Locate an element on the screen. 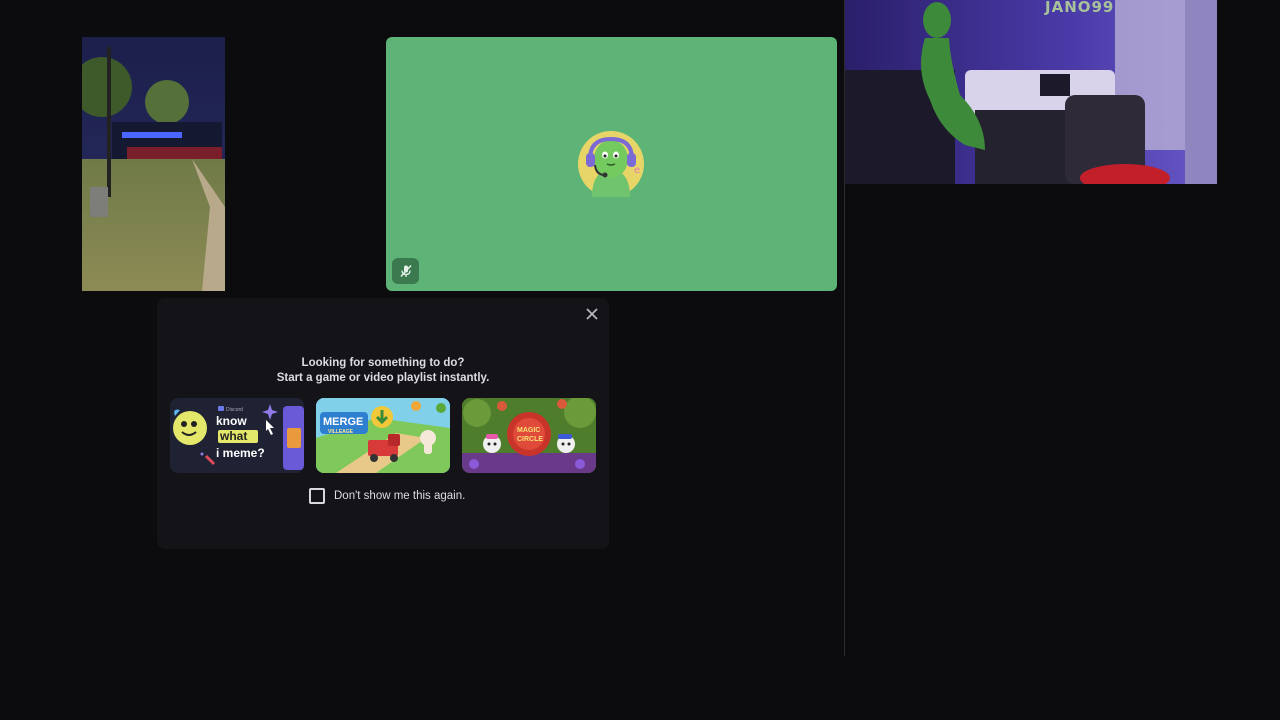 This screenshot has height=720, width=1280. dont-show-again-checkbox: Don't show me this again. is located at coordinates (387, 496).